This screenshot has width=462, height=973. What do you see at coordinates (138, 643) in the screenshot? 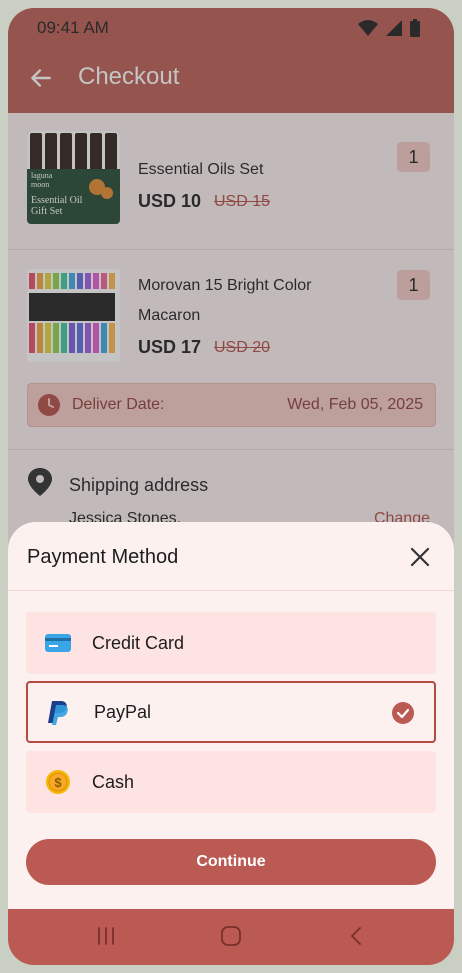
I see `payment-option-label: Credit Card` at bounding box center [138, 643].